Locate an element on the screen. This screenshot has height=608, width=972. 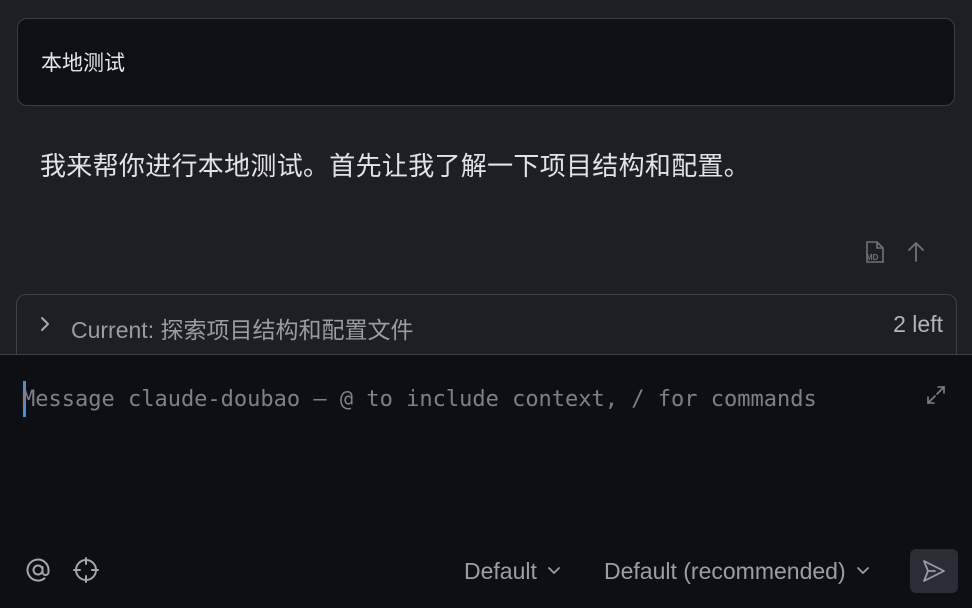
message-input is located at coordinates (462, 399).